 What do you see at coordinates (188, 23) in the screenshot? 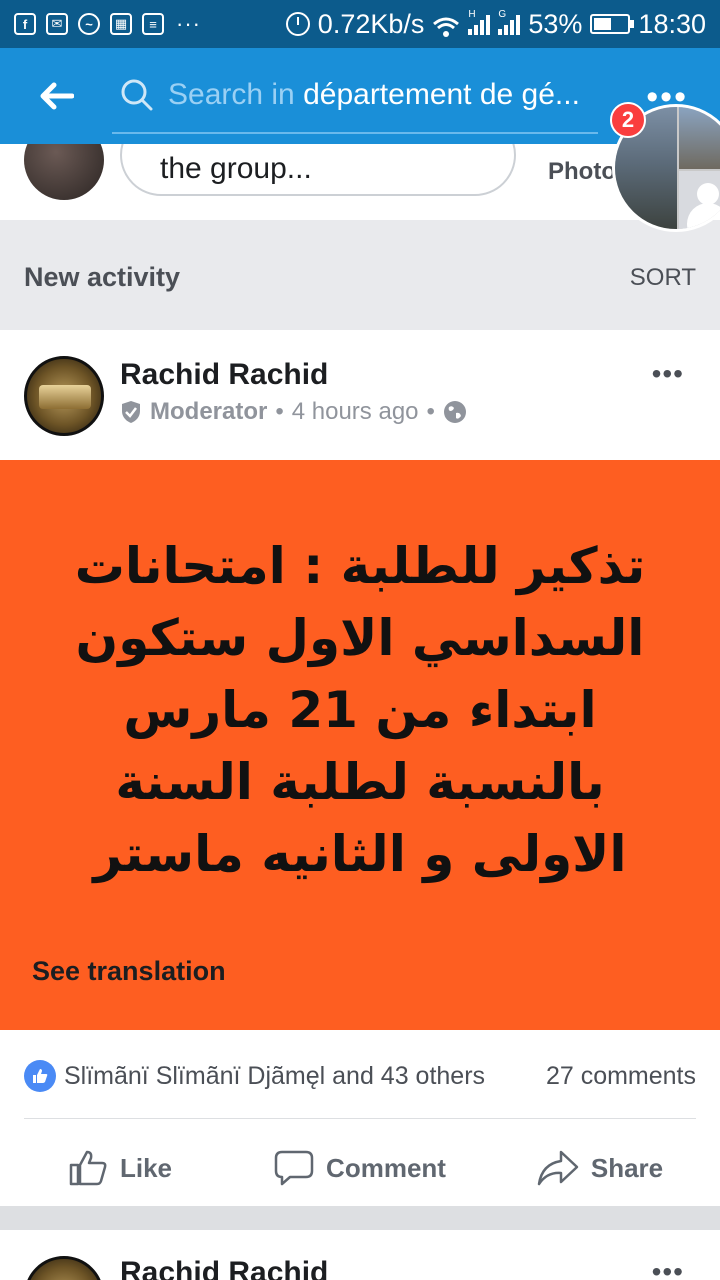
I see `more-notifications-icon: ···` at bounding box center [188, 23].